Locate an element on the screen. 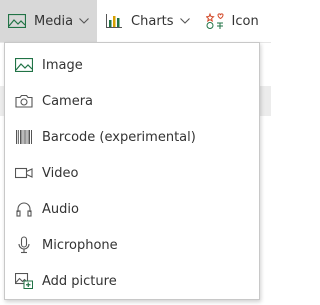  ribbon-toolbar: Media Charts Icon is located at coordinates (135, 21).